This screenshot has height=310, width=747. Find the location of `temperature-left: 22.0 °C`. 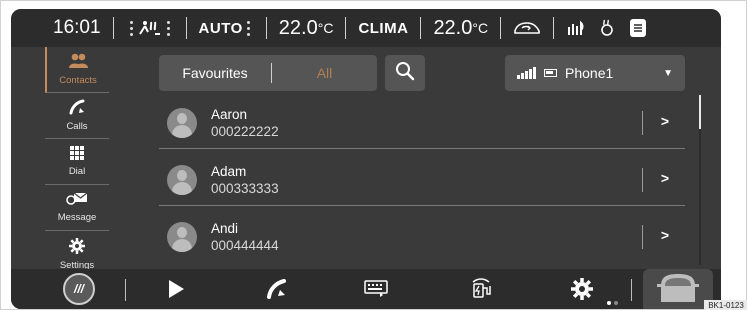

temperature-left: 22.0 °C is located at coordinates (306, 28).